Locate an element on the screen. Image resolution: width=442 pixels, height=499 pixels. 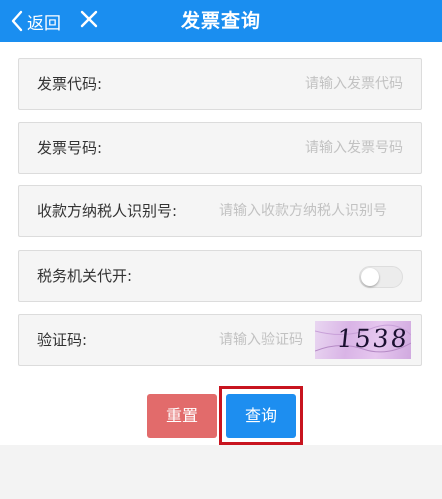
invoice-code-input is located at coordinates (303, 84).